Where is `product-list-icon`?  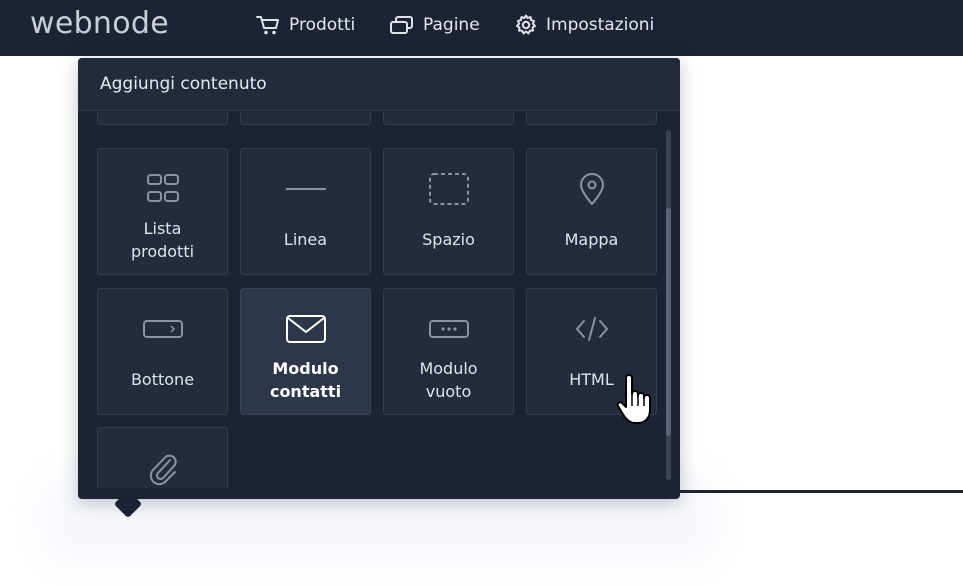 product-list-icon is located at coordinates (162, 188).